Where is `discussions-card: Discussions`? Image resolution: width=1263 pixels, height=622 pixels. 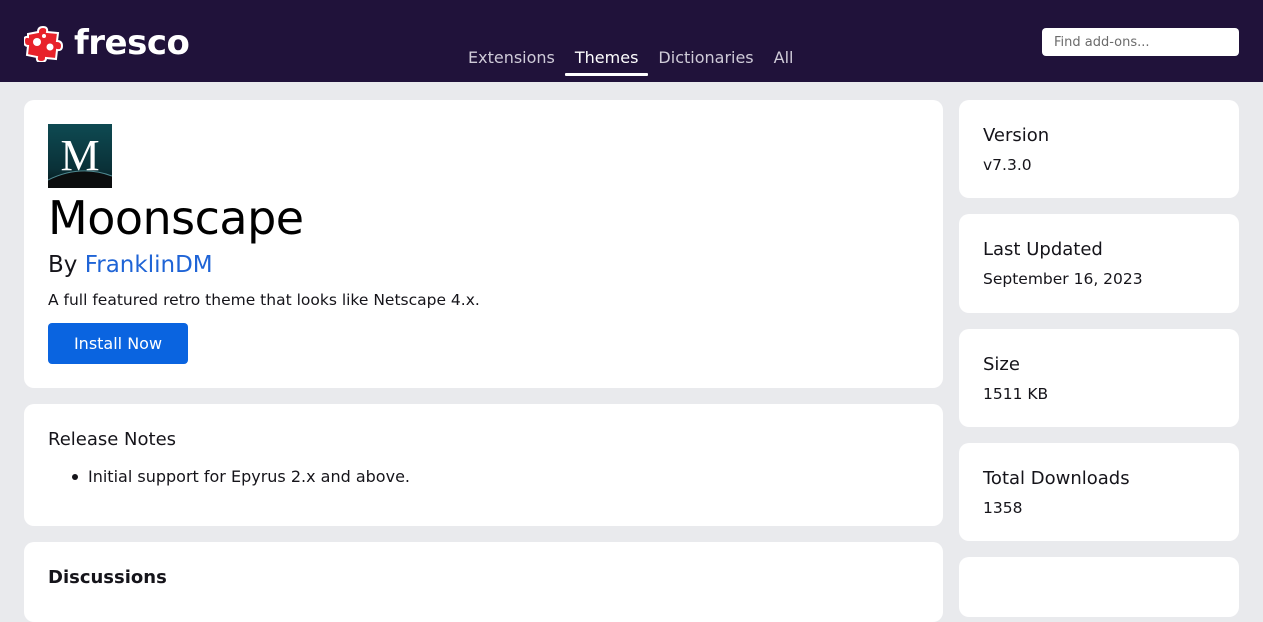 discussions-card: Discussions is located at coordinates (483, 582).